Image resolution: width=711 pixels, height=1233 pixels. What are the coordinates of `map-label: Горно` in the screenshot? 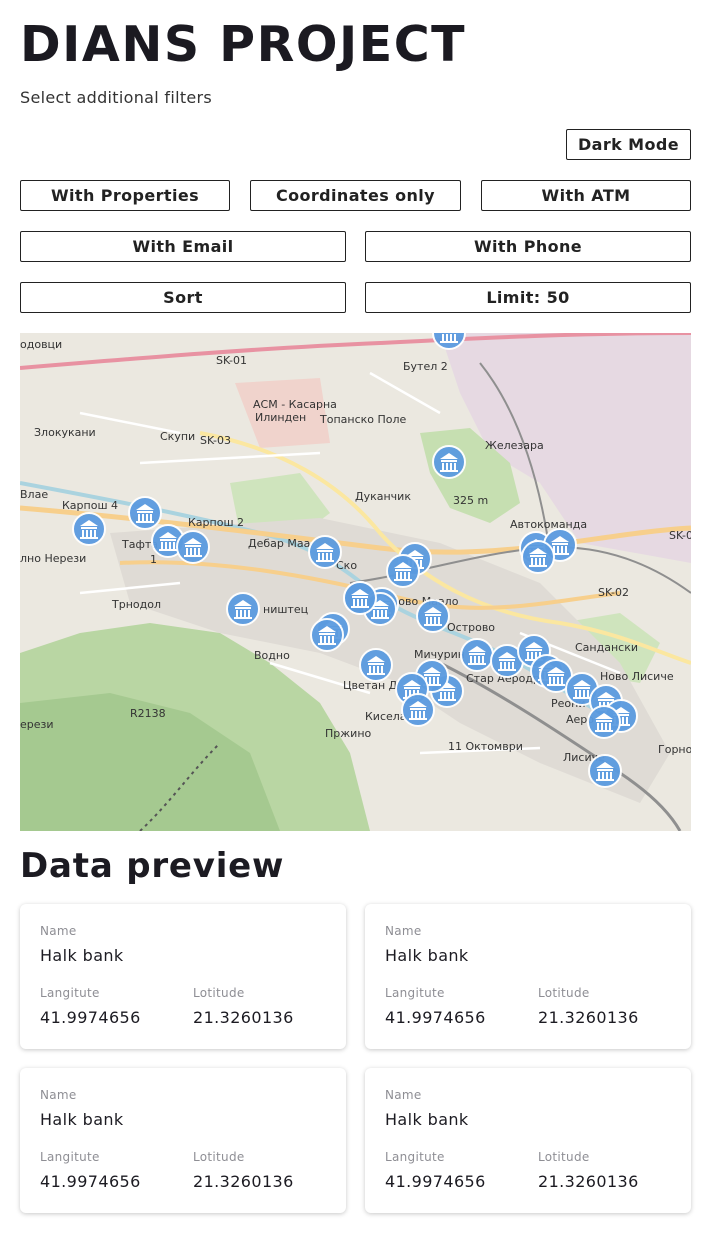 It's located at (674, 749).